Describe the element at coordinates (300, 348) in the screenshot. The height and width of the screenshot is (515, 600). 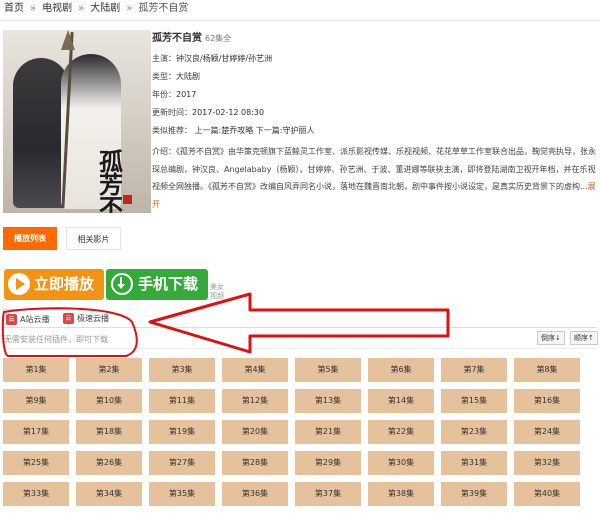
I see `episodes-divider` at that location.